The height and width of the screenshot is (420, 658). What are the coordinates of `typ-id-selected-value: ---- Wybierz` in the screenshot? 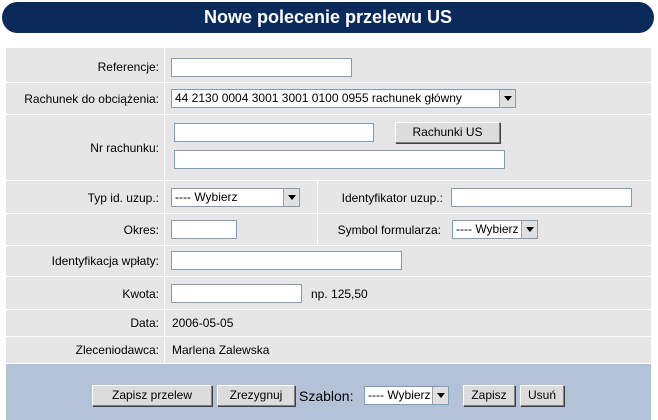 It's located at (206, 197).